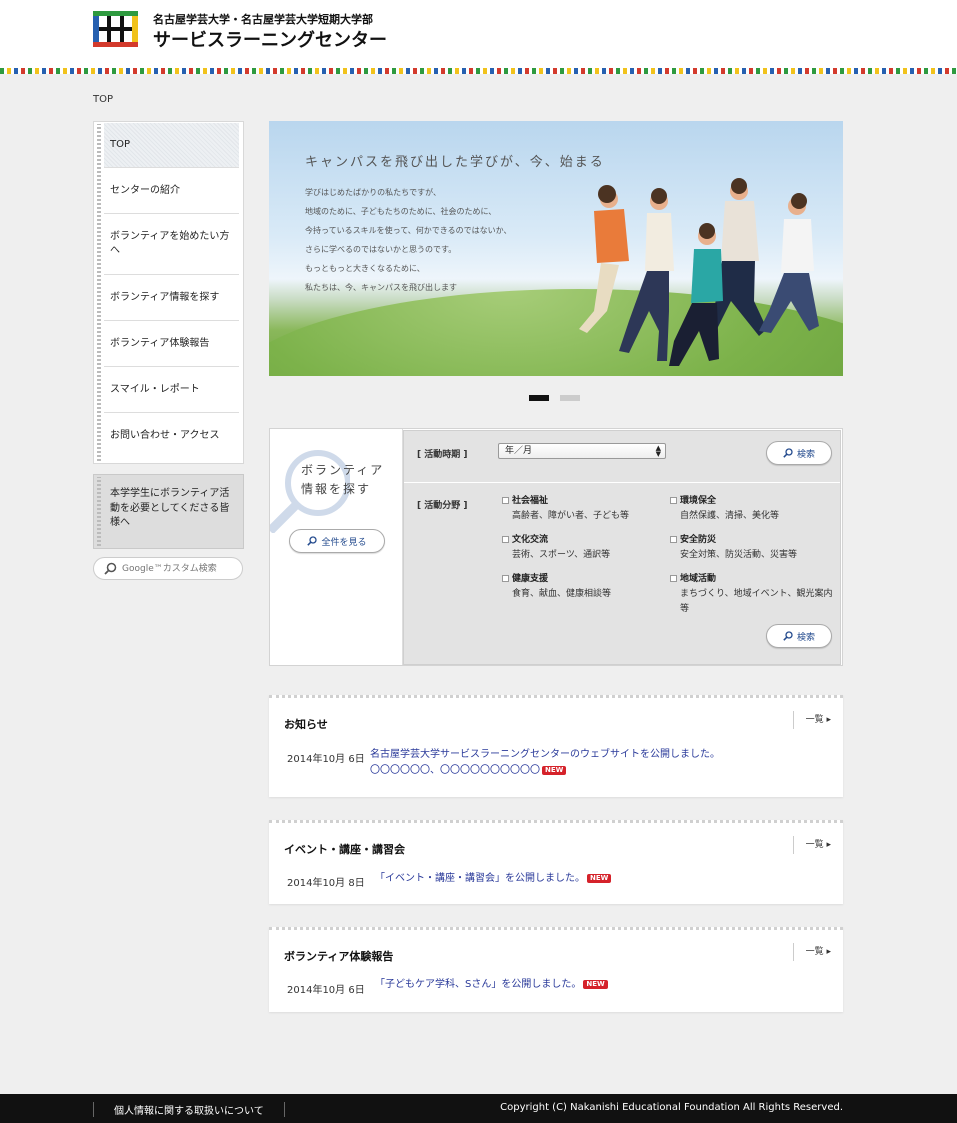 This screenshot has height=1123, width=957. Describe the element at coordinates (115, 29) in the screenshot. I see `logo-mark-icon` at that location.